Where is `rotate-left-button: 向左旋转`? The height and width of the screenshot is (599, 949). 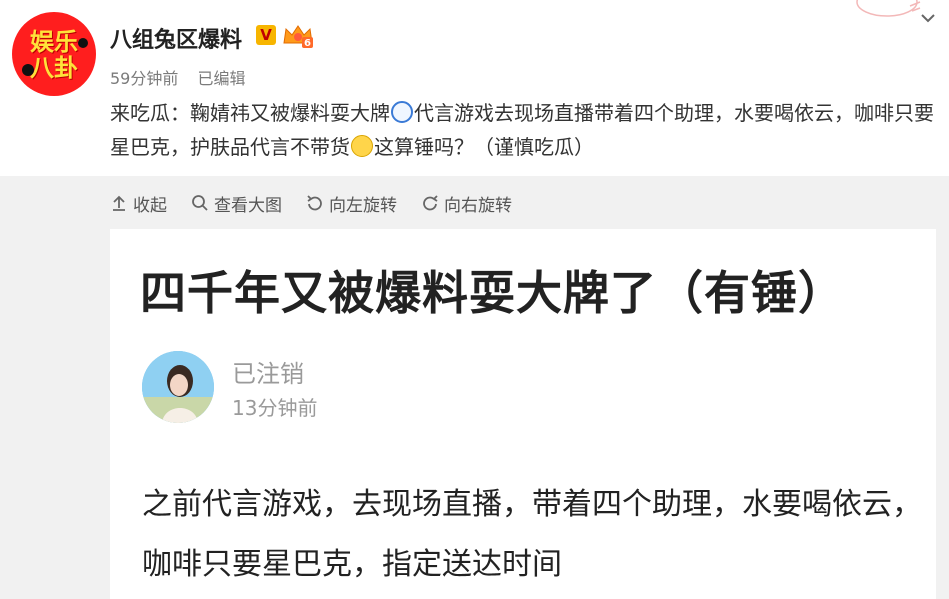
rotate-left-button: 向左旋转 is located at coordinates (351, 203).